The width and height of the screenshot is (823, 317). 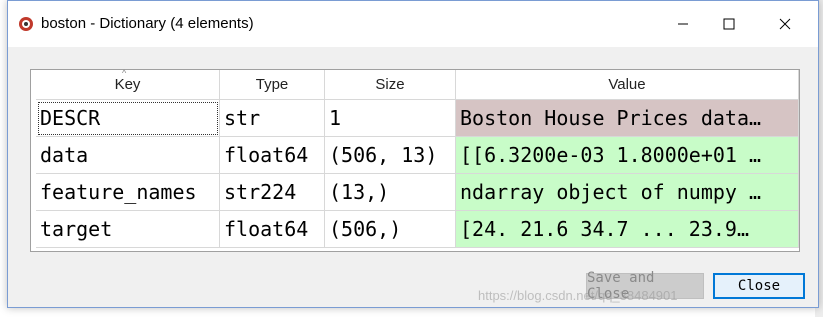 I want to click on sort-ascending-icon: ^, so click(x=124, y=73).